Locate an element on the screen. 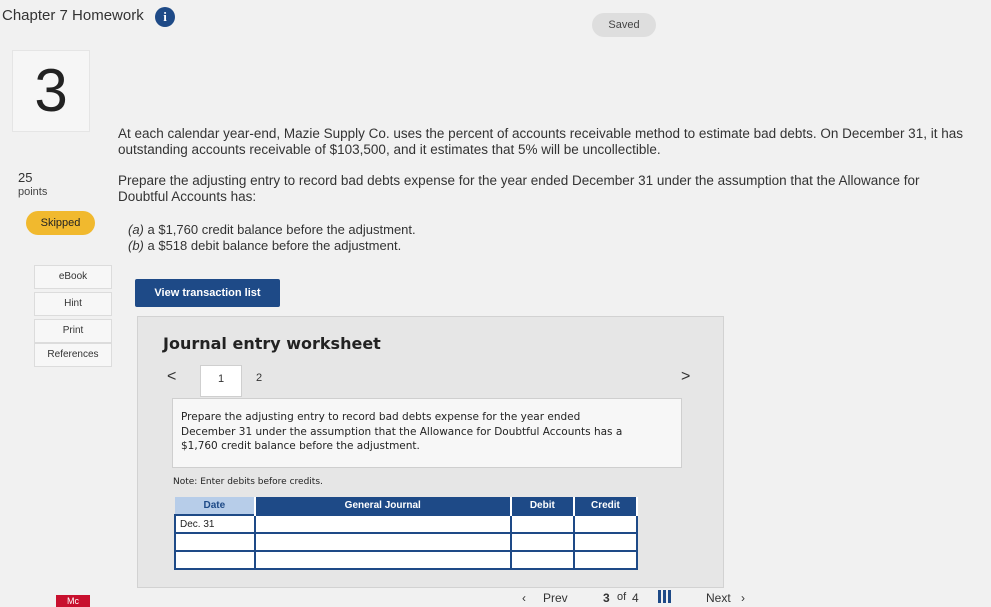  points-value: 25 is located at coordinates (25, 177).